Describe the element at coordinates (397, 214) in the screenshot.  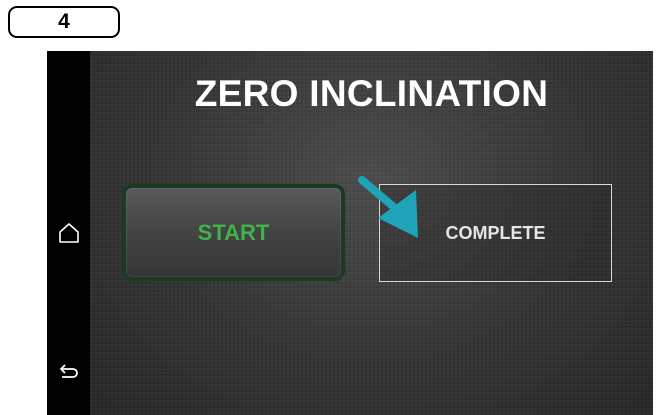
I see `pointer-arrow-icon` at that location.